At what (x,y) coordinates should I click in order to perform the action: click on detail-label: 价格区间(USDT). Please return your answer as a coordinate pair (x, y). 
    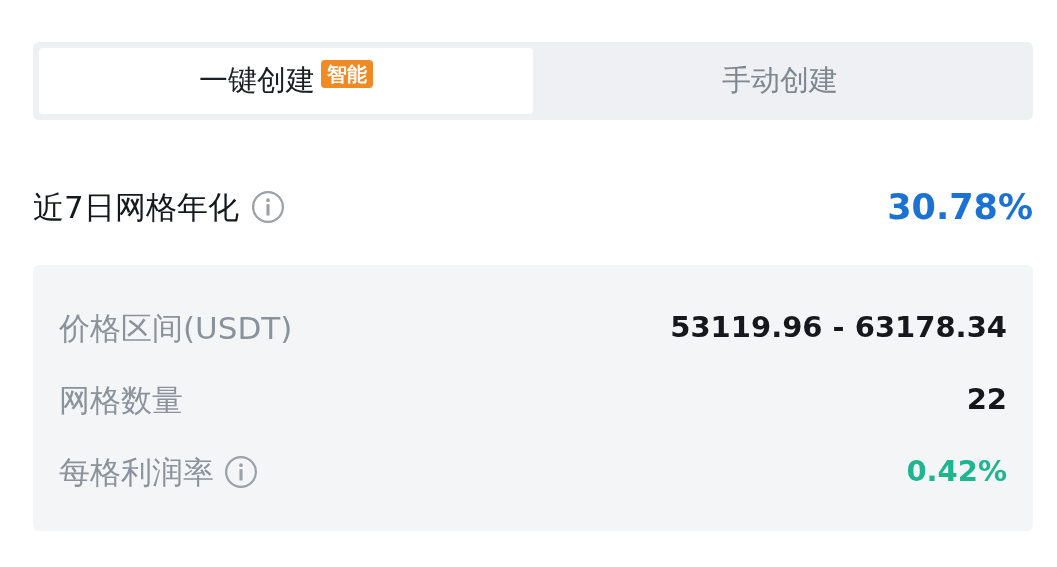
    Looking at the image, I should click on (176, 328).